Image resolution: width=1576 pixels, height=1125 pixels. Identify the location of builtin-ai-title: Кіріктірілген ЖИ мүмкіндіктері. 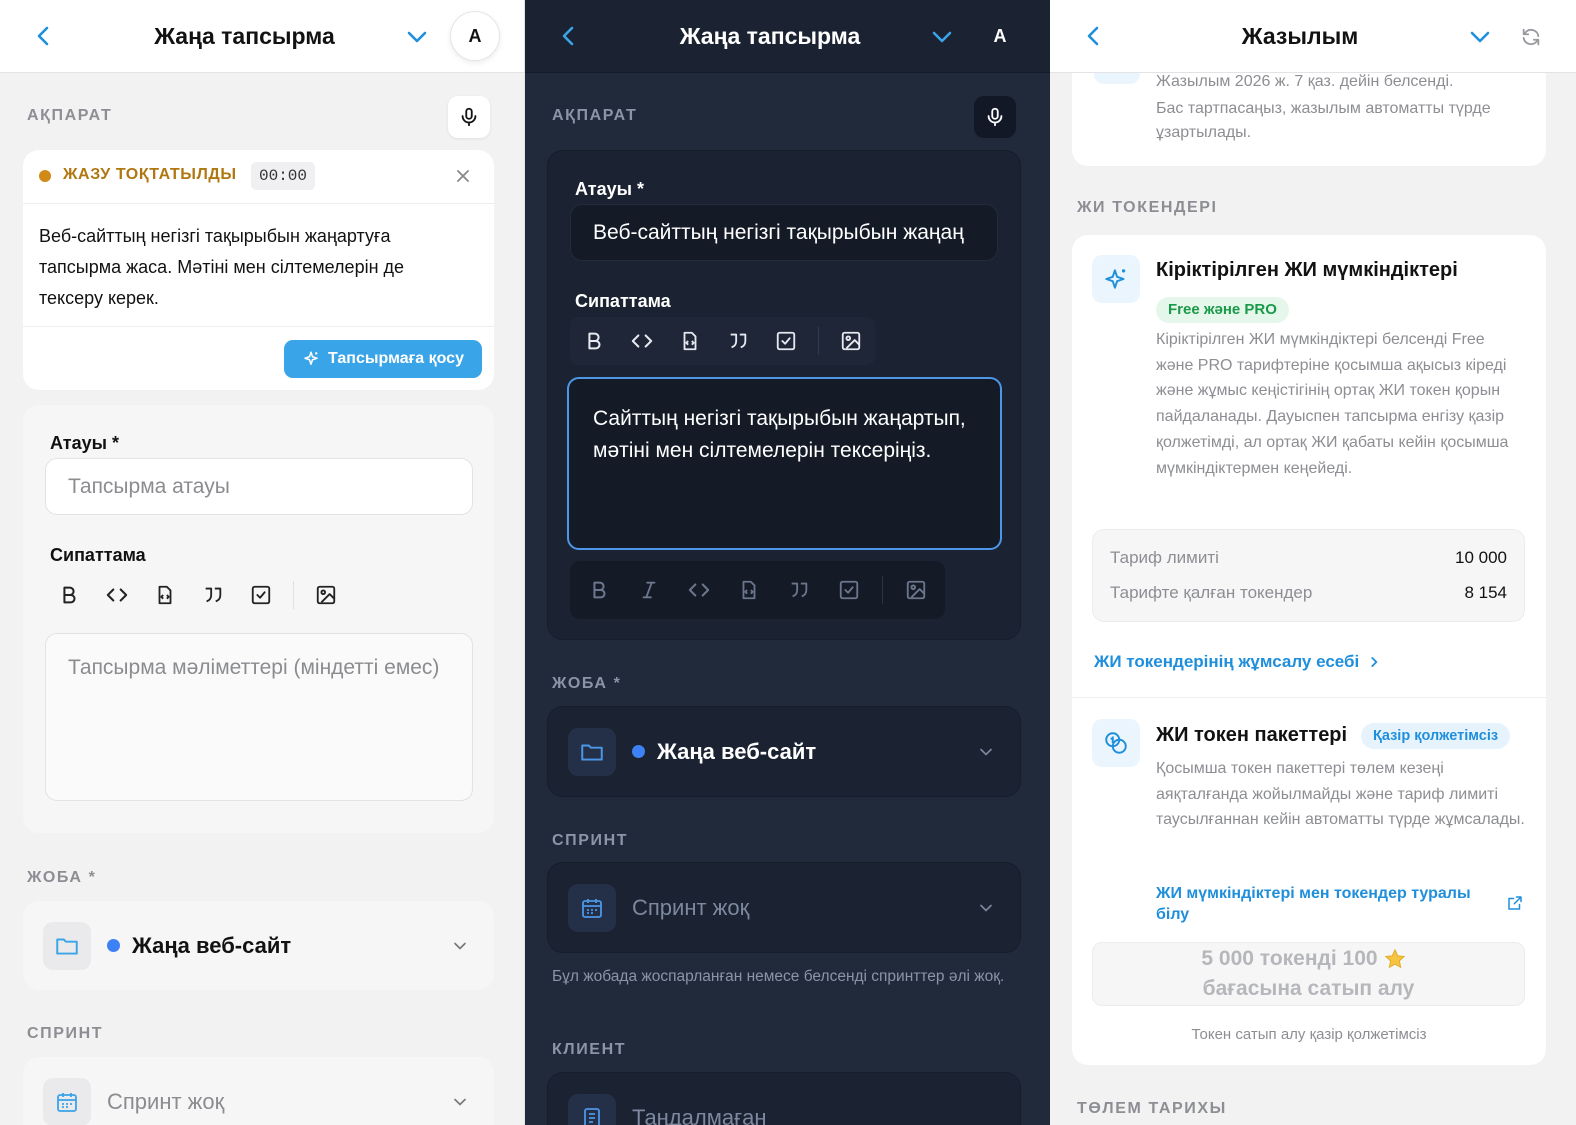
(1307, 270).